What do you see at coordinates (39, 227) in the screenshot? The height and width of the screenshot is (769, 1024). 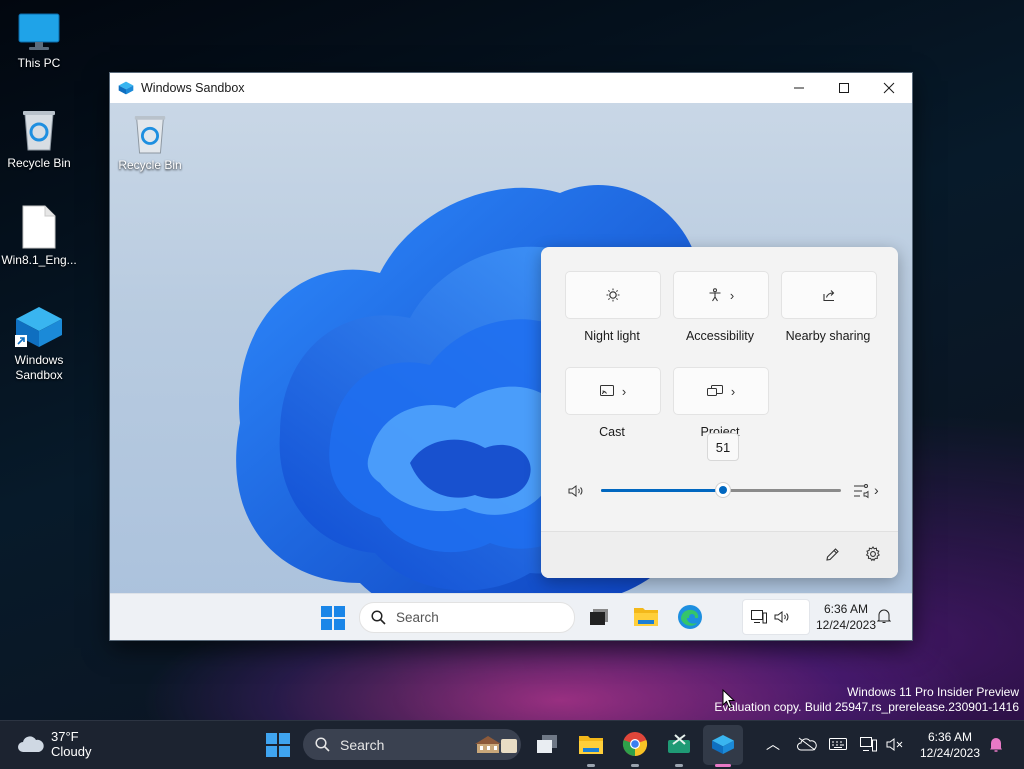 I see `file-icon` at bounding box center [39, 227].